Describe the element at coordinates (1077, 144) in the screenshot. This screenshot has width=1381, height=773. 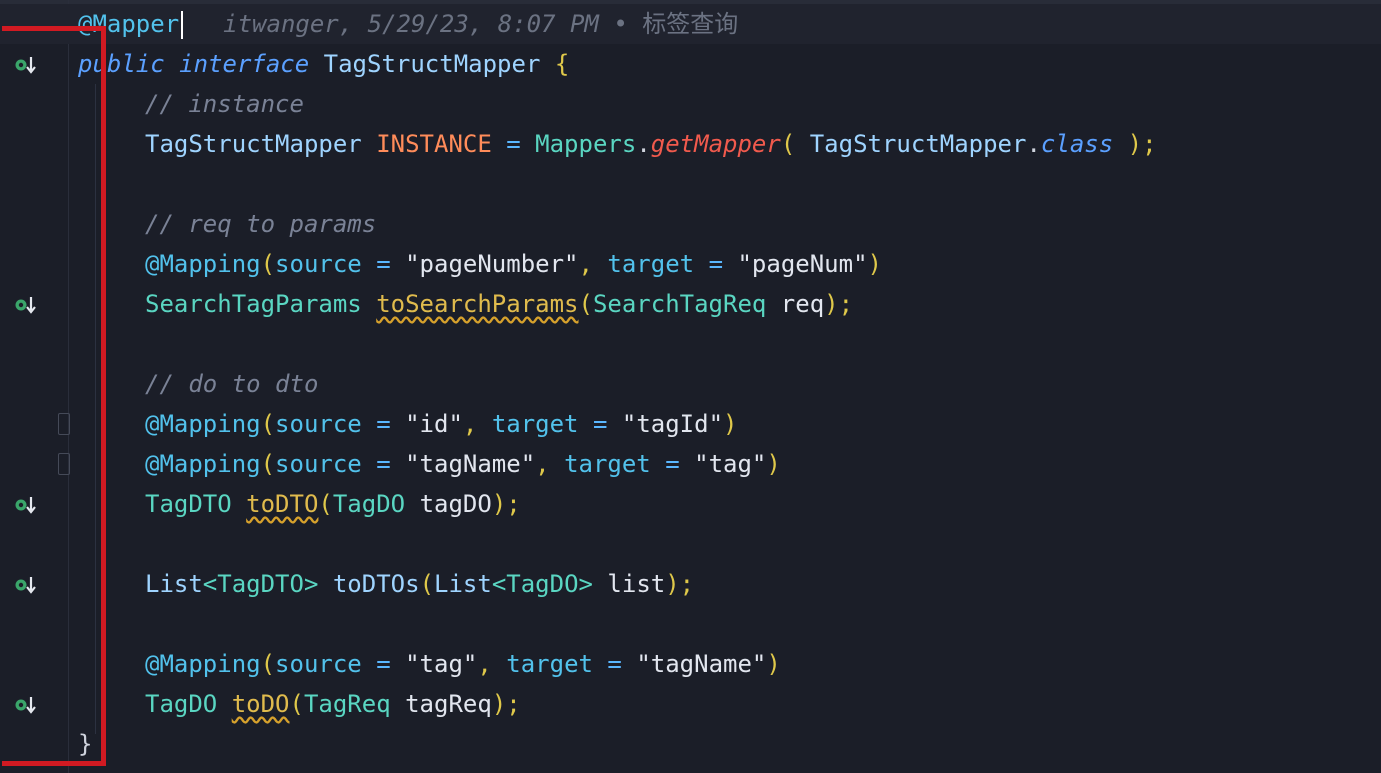
I see `keyword-class: class` at that location.